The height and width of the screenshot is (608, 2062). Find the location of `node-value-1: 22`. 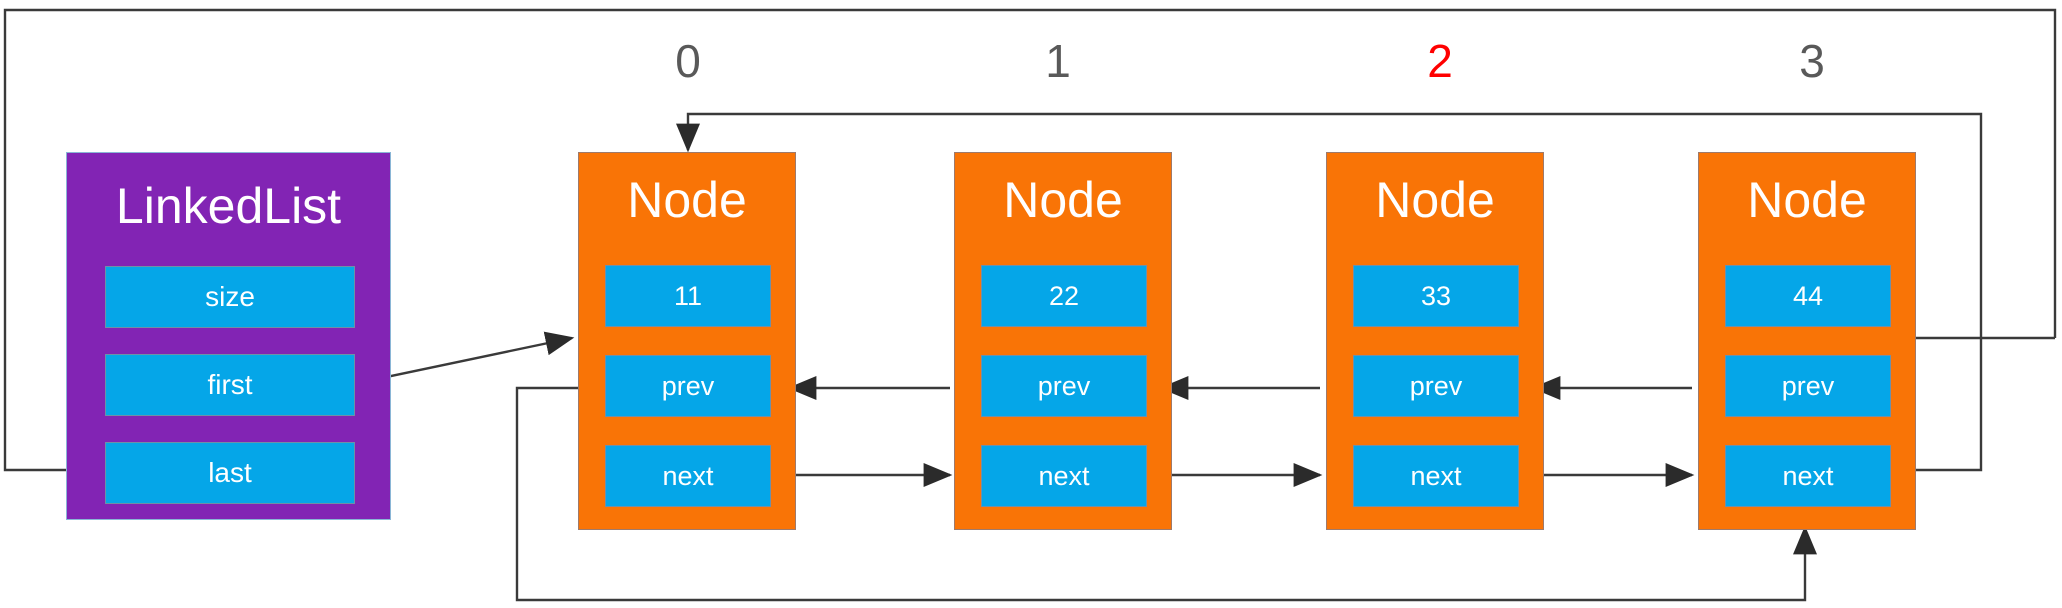

node-value-1: 22 is located at coordinates (1064, 296).